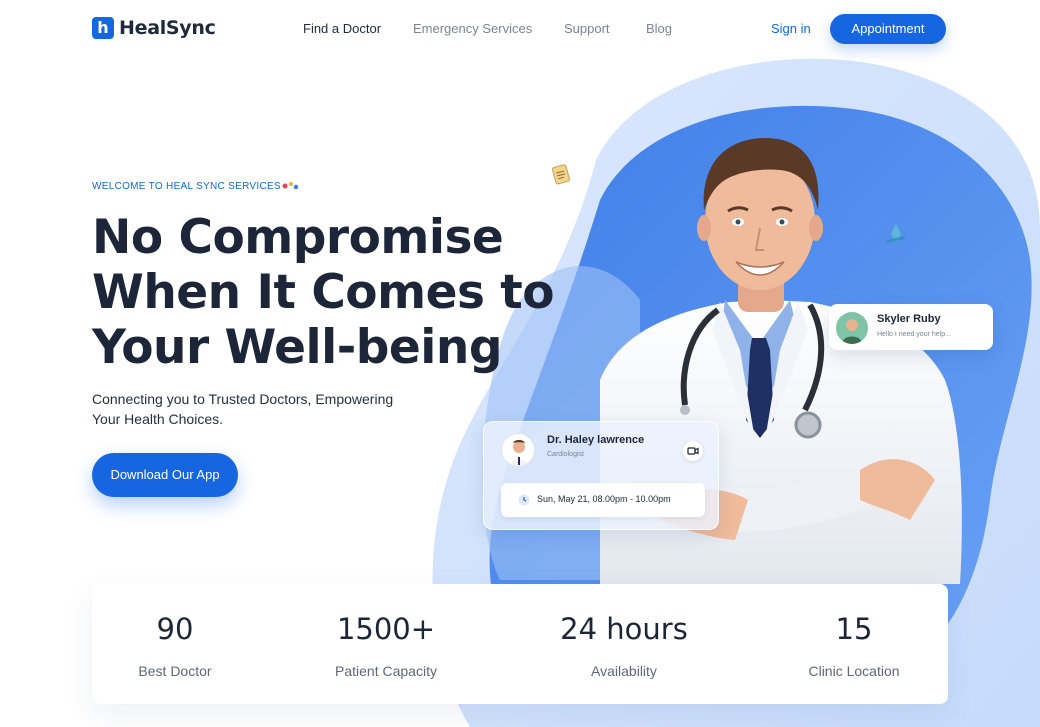 This screenshot has width=1040, height=727. I want to click on stat-value: 1500+, so click(386, 629).